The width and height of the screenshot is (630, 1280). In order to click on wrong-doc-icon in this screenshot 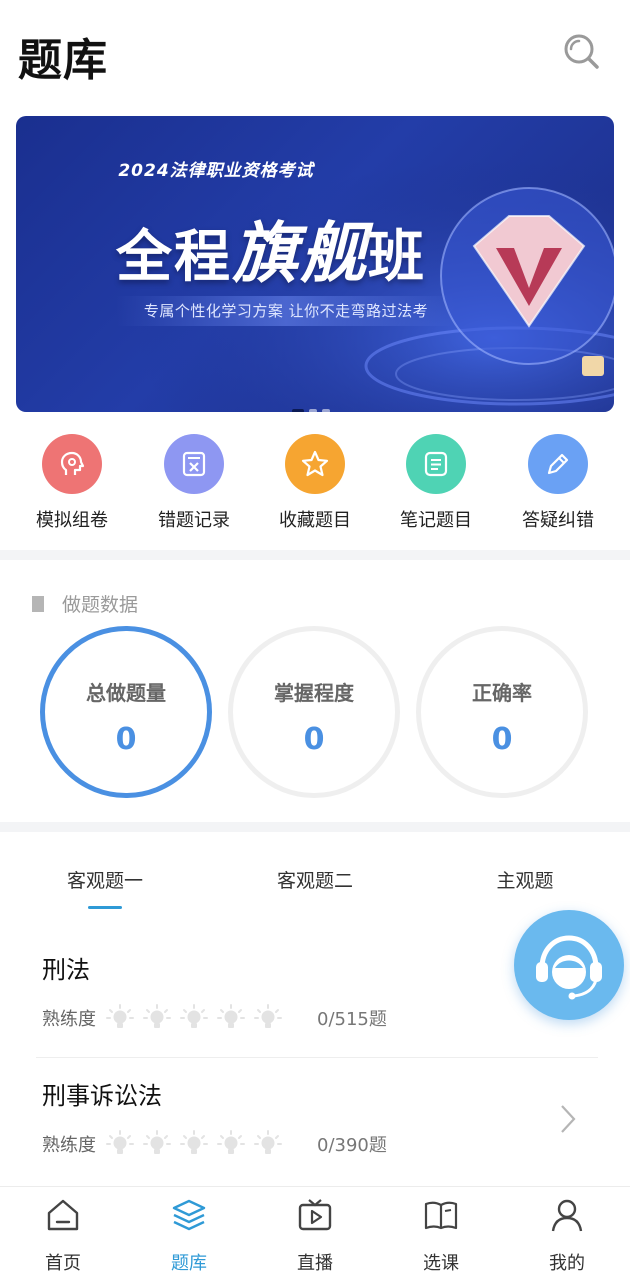, I will do `click(194, 464)`.